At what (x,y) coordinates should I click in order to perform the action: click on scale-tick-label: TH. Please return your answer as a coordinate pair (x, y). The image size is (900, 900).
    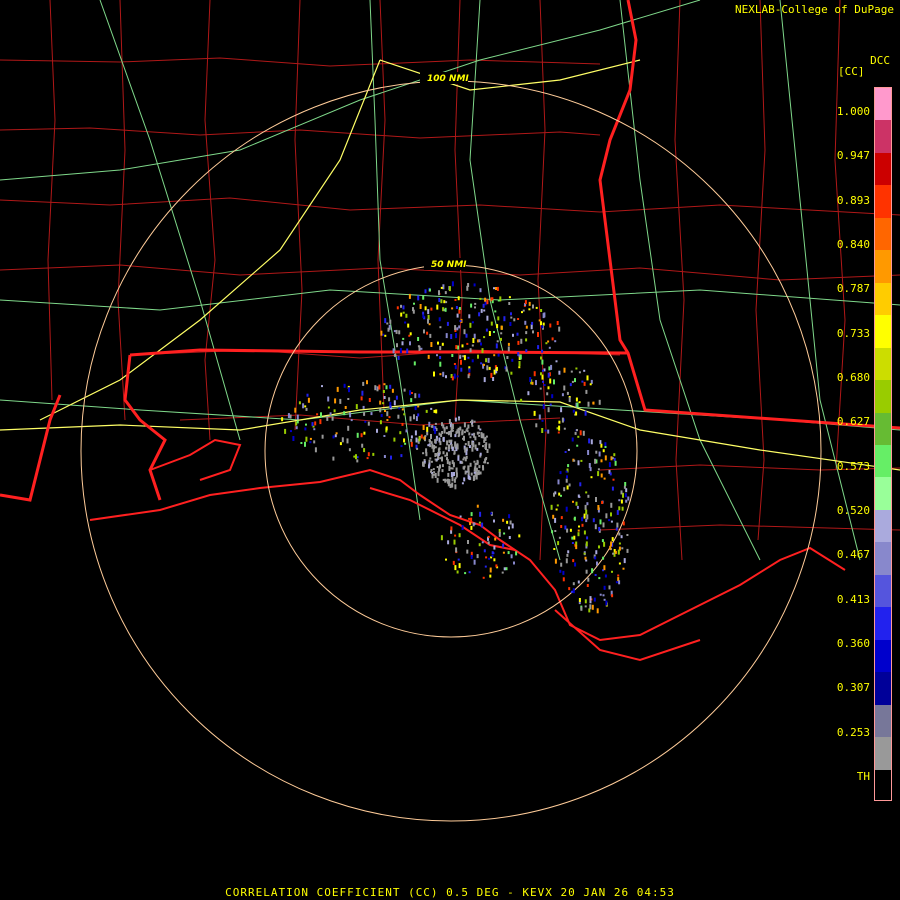
    Looking at the image, I should click on (863, 776).